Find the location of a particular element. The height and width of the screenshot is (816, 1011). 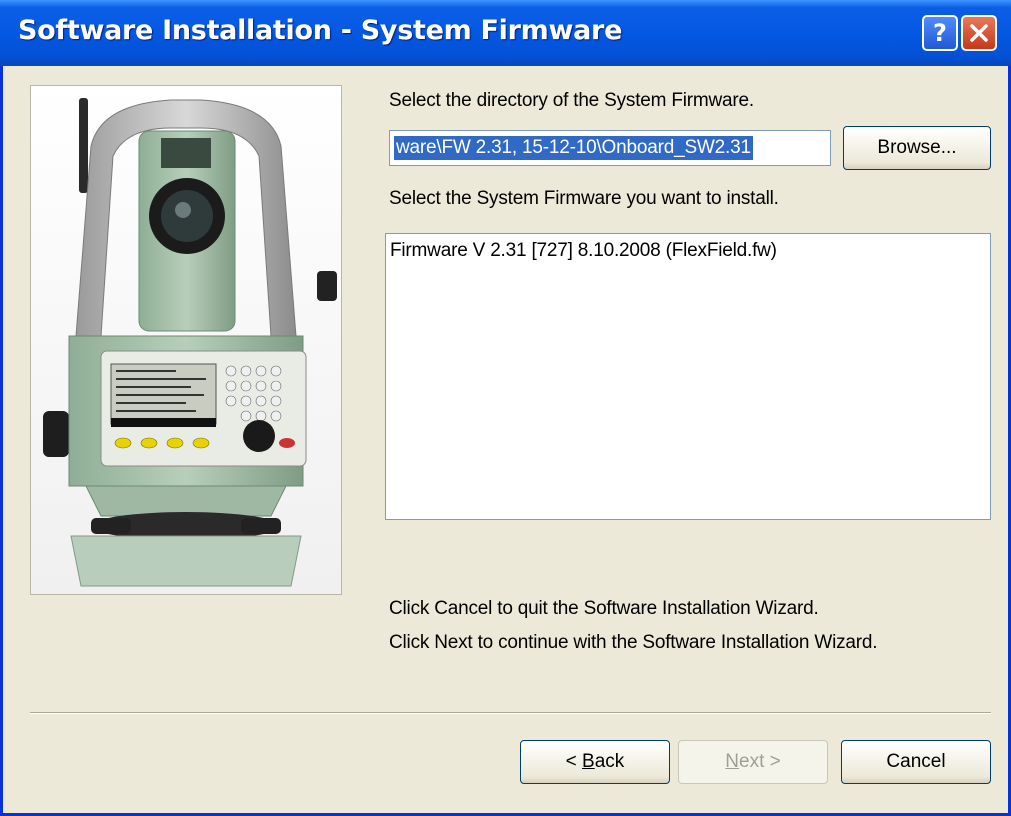

close-icon is located at coordinates (979, 33).